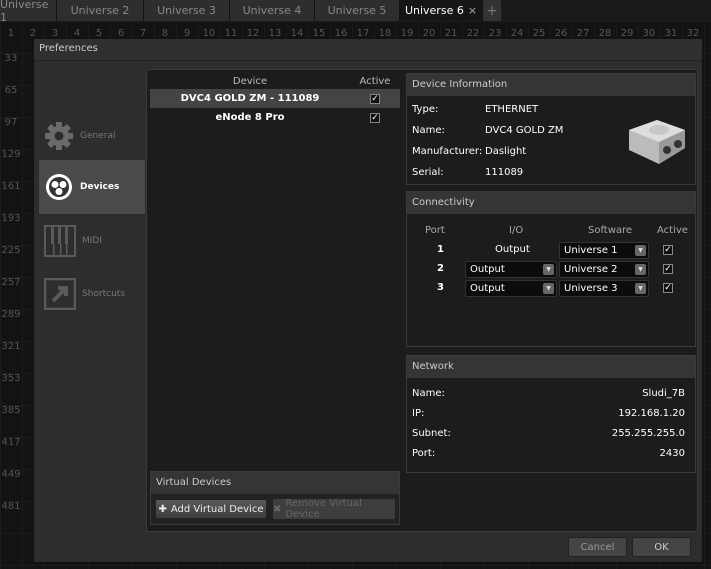 This screenshot has height=569, width=711. Describe the element at coordinates (11, 346) in the screenshot. I see `row-number: 321` at that location.